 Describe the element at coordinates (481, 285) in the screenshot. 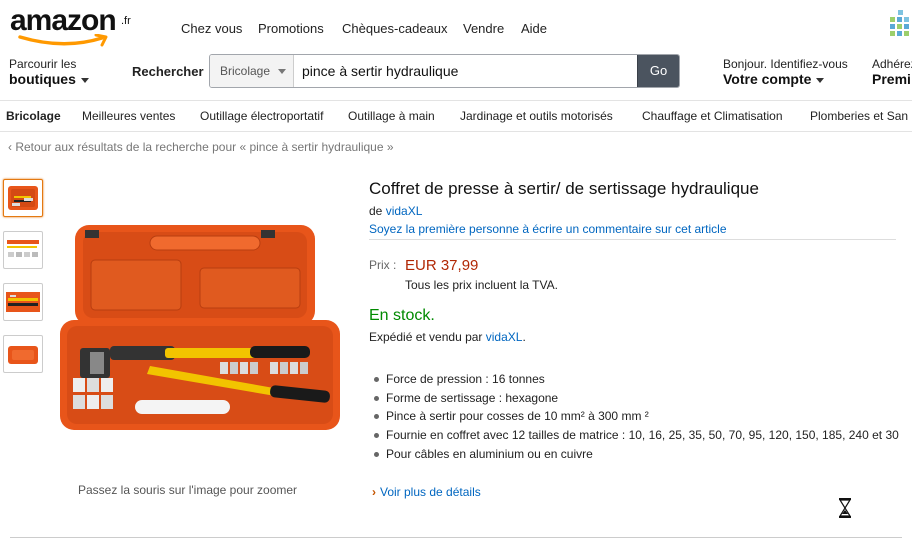

I see `vat-note: Tous les prix incluent la TVA.` at that location.